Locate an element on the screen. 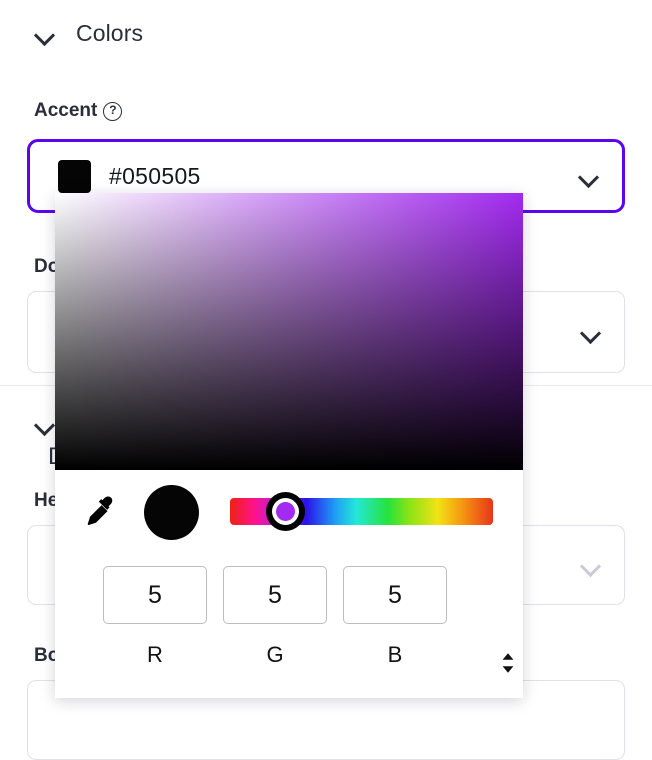 Image resolution: width=652 pixels, height=760 pixels. help-circle-icon: ? is located at coordinates (113, 111).